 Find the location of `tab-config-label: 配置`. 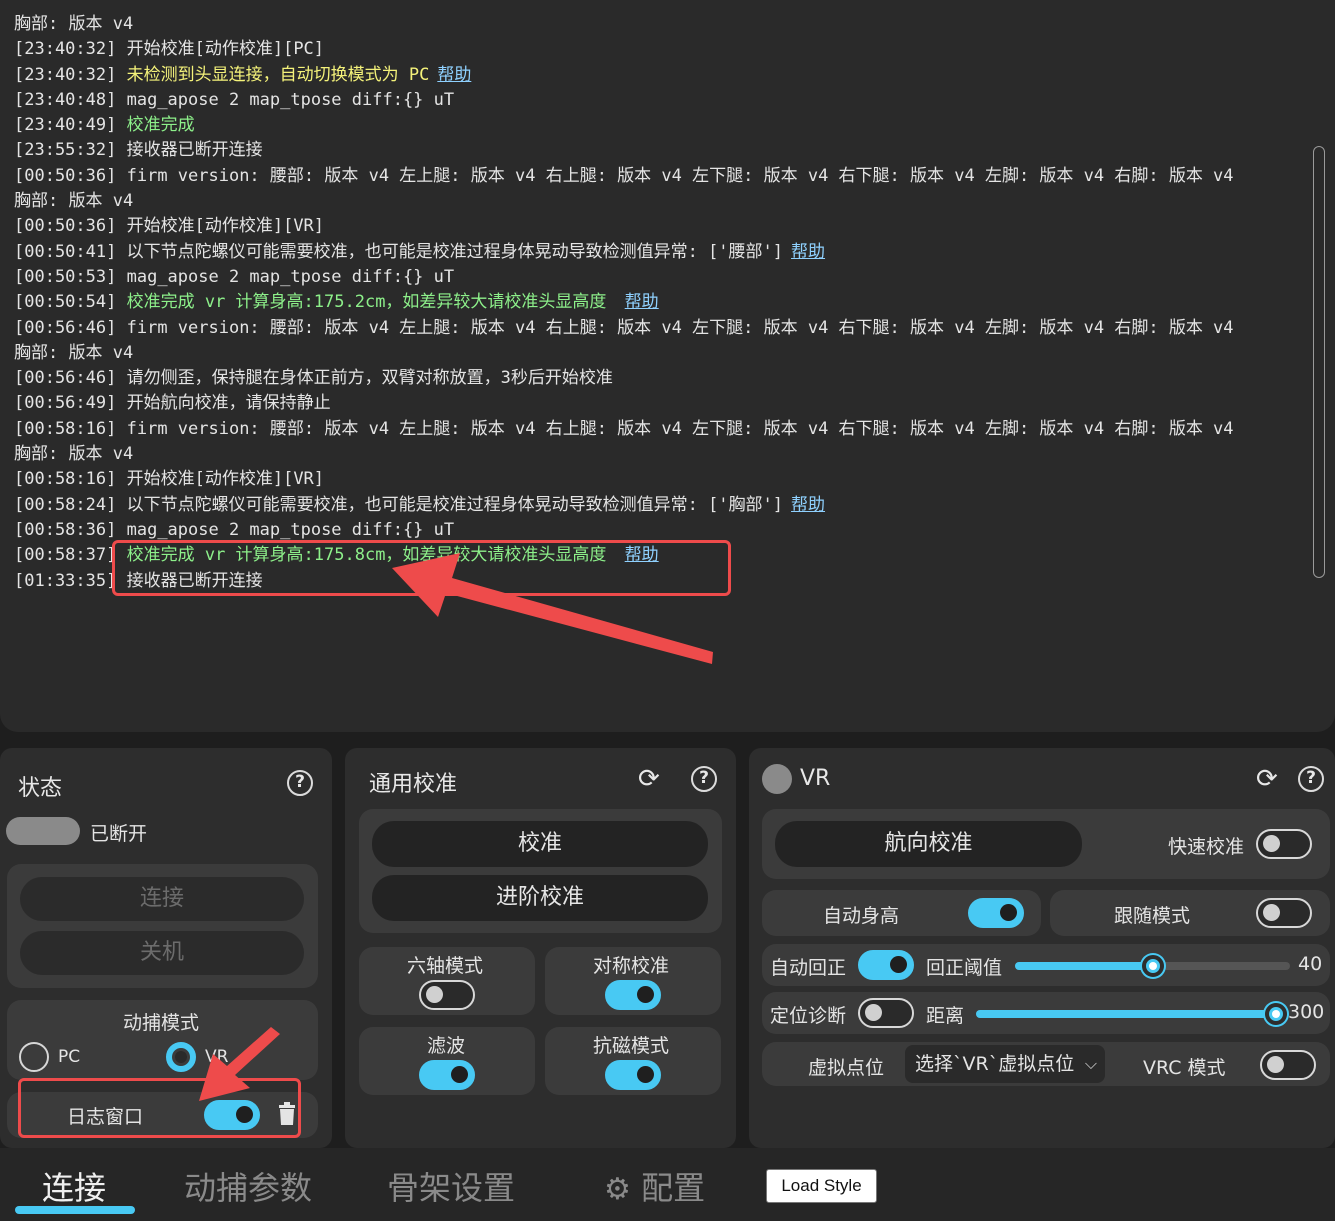

tab-config-label: 配置 is located at coordinates (673, 1188).